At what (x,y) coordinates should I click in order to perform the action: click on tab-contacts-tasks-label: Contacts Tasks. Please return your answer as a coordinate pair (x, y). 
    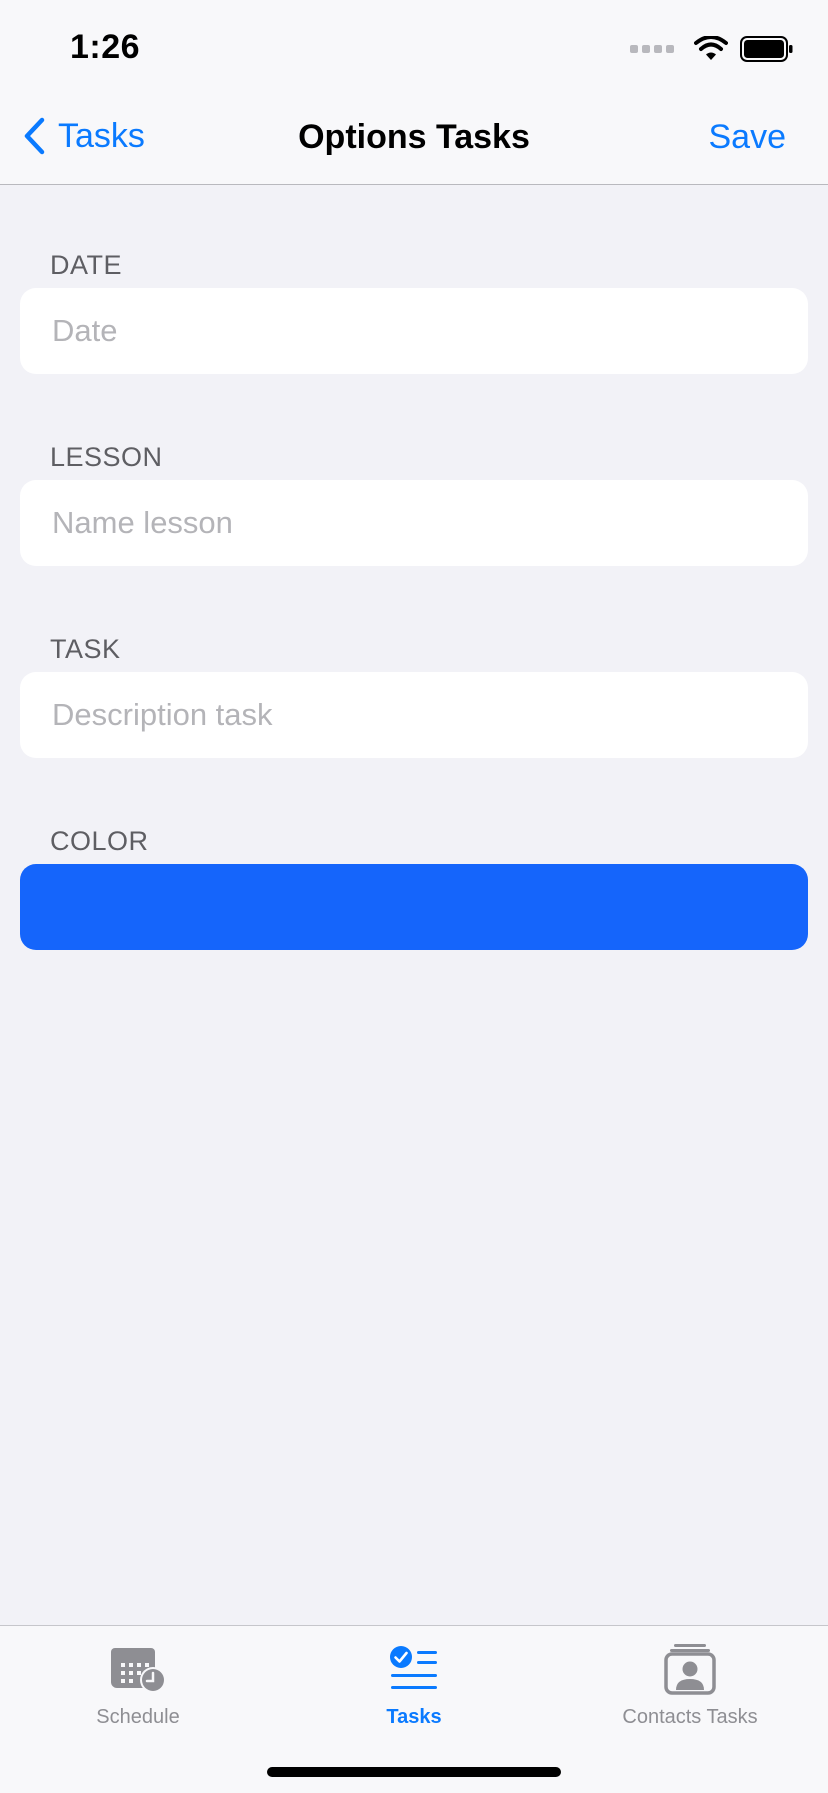
    Looking at the image, I should click on (690, 1717).